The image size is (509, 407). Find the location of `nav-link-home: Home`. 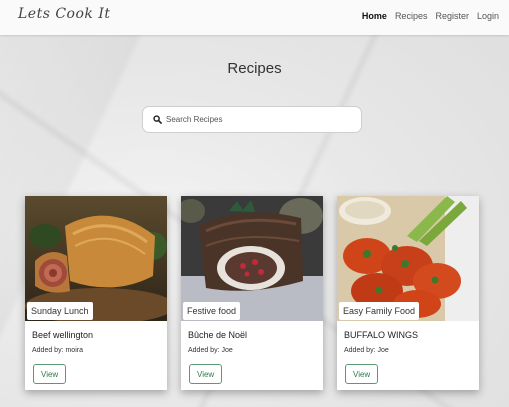

nav-link-home: Home is located at coordinates (374, 16).